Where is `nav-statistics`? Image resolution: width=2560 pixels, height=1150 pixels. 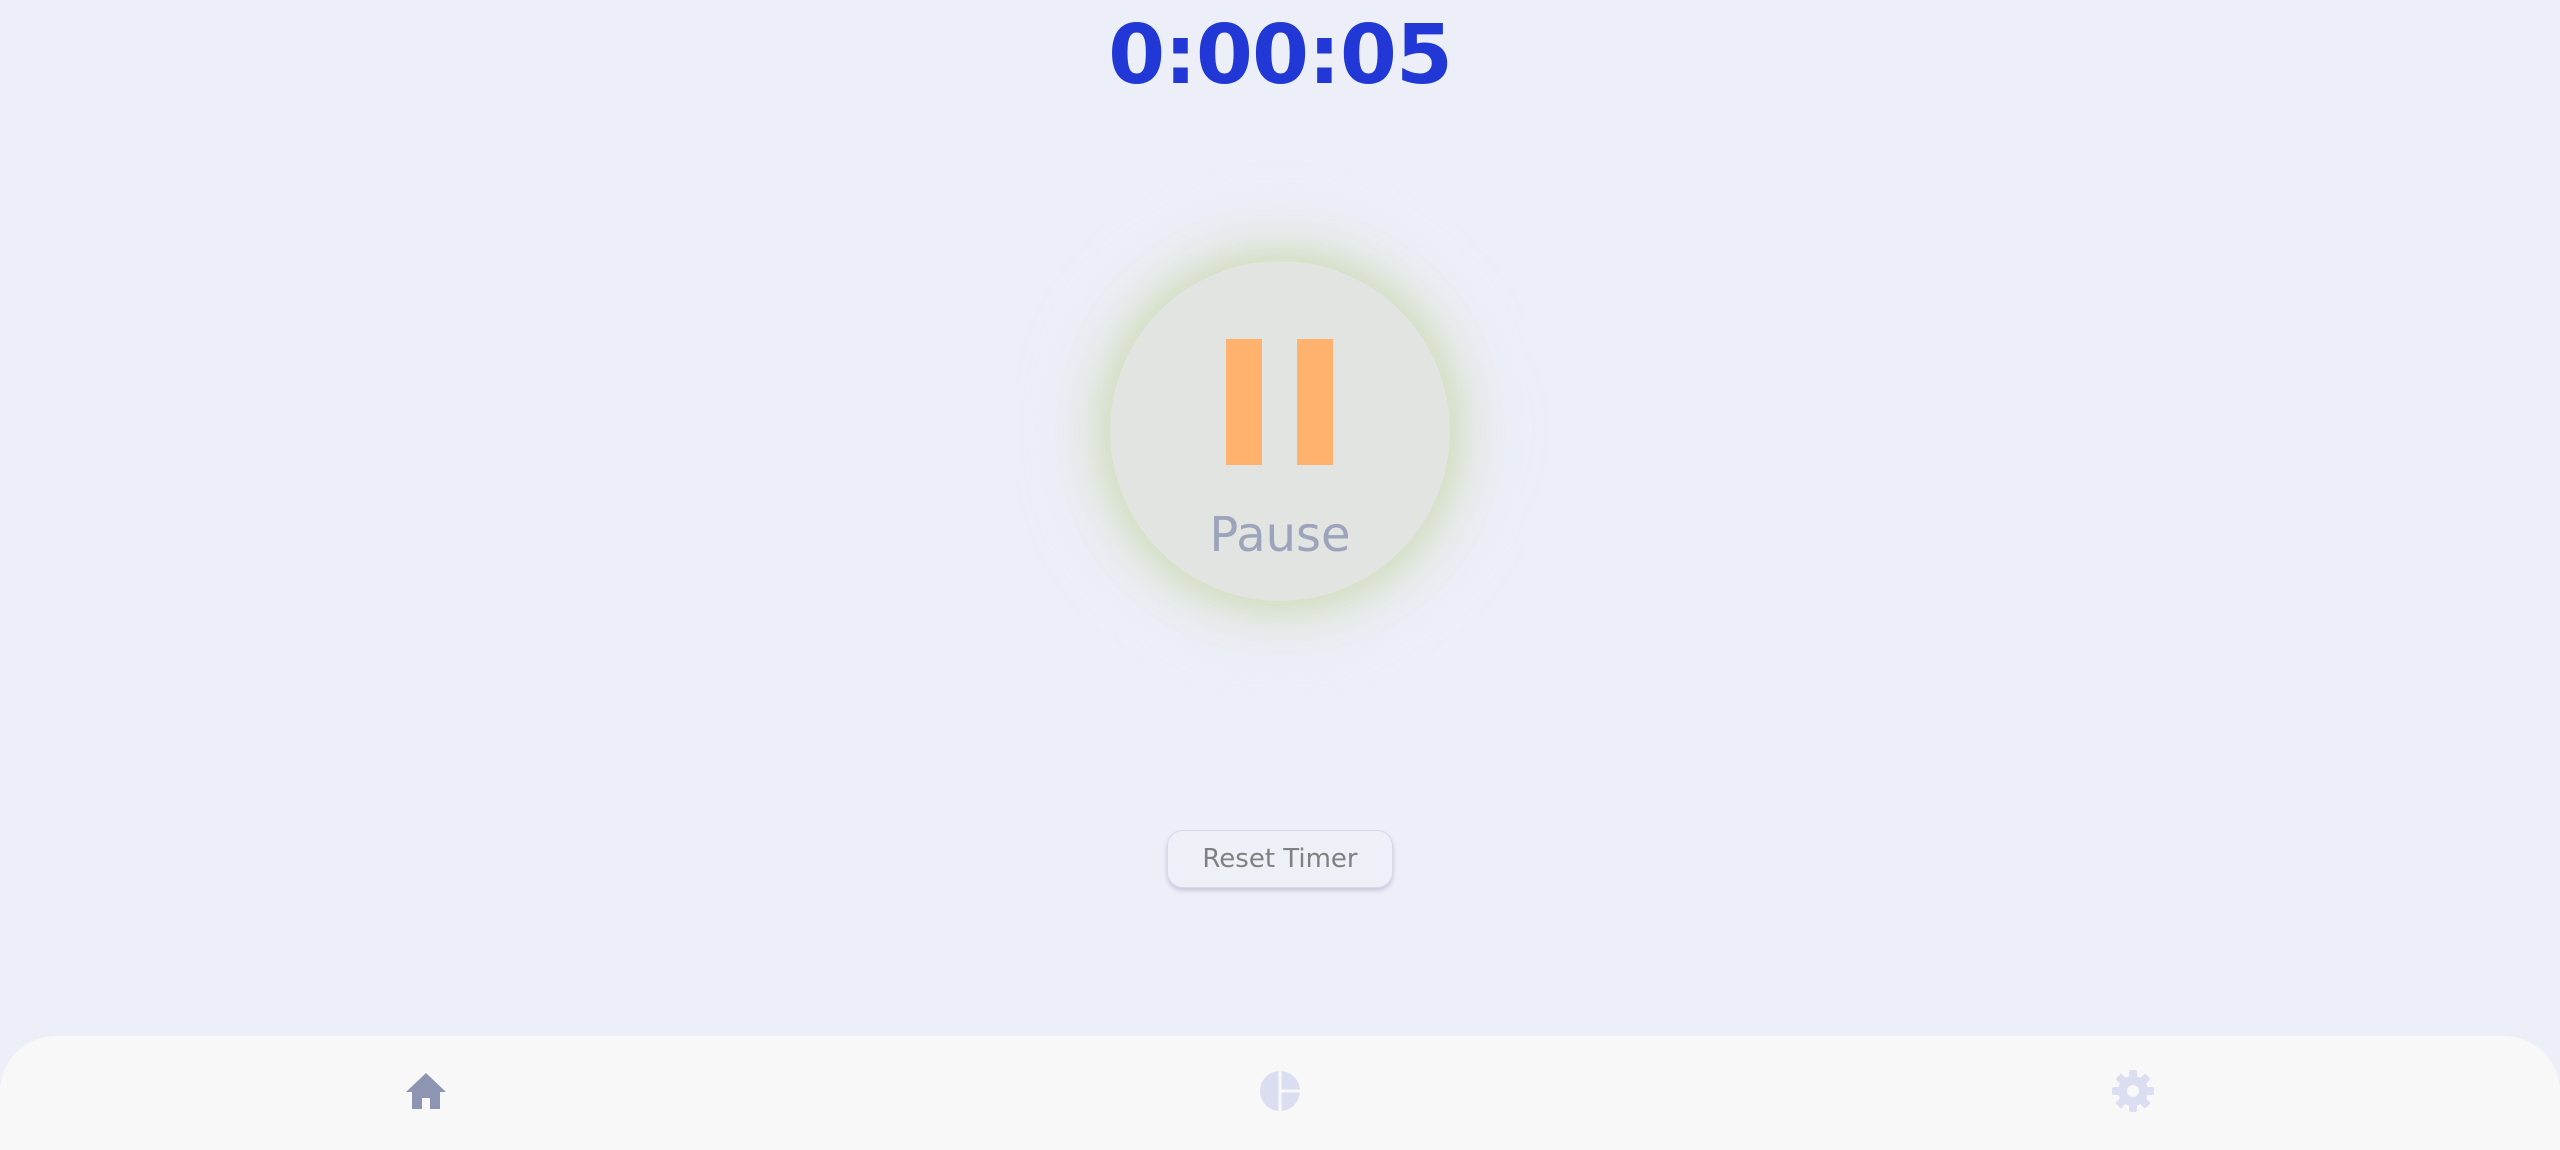
nav-statistics is located at coordinates (1280, 1091).